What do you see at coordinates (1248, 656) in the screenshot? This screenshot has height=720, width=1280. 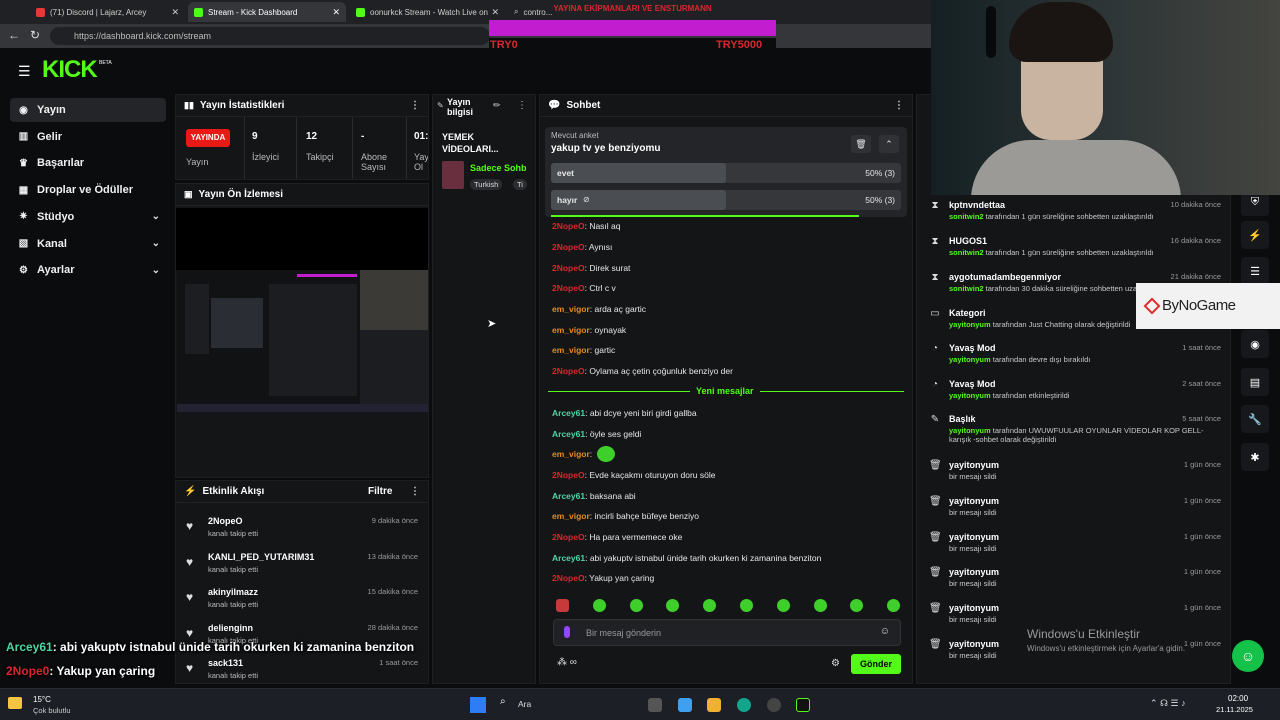 I see `support-button: ☺` at bounding box center [1248, 656].